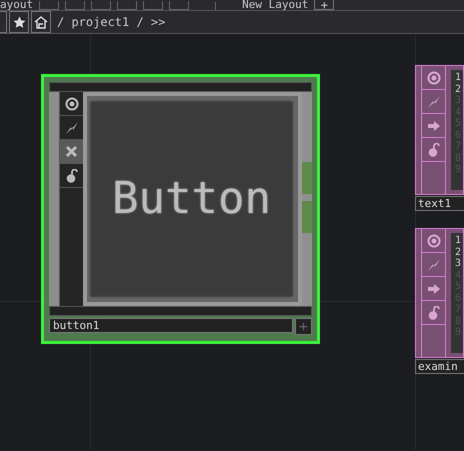 The height and width of the screenshot is (451, 464). I want to click on star-icon, so click(19, 22).